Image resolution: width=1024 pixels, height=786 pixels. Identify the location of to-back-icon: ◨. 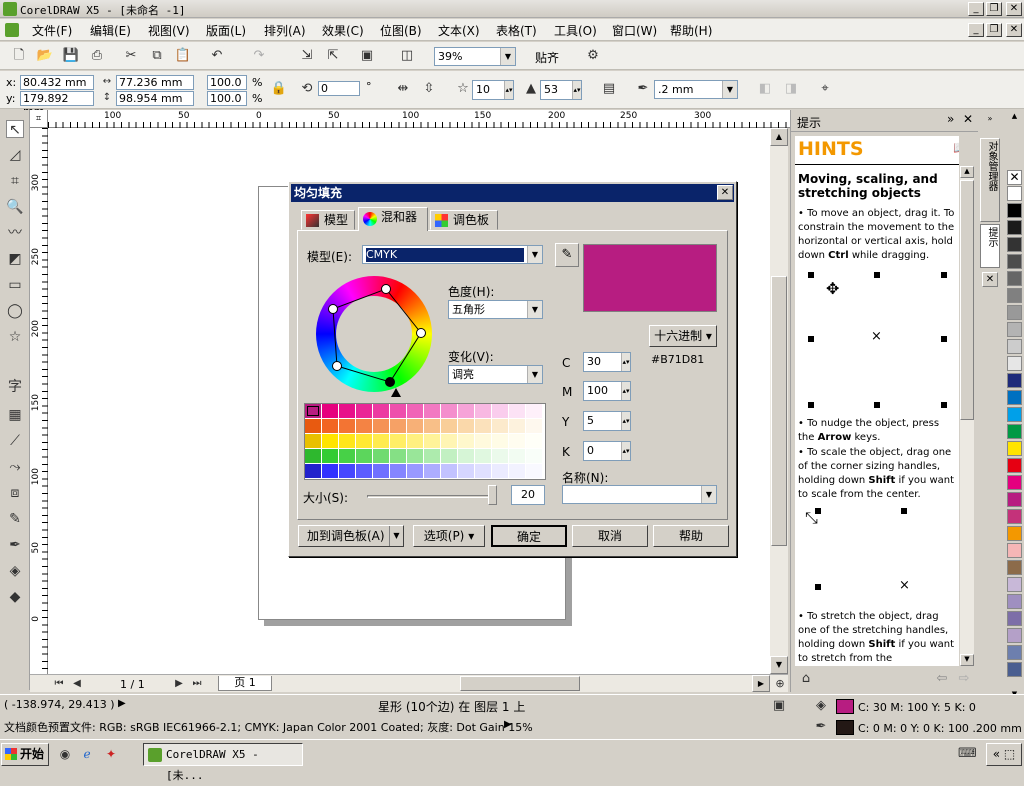
(791, 89).